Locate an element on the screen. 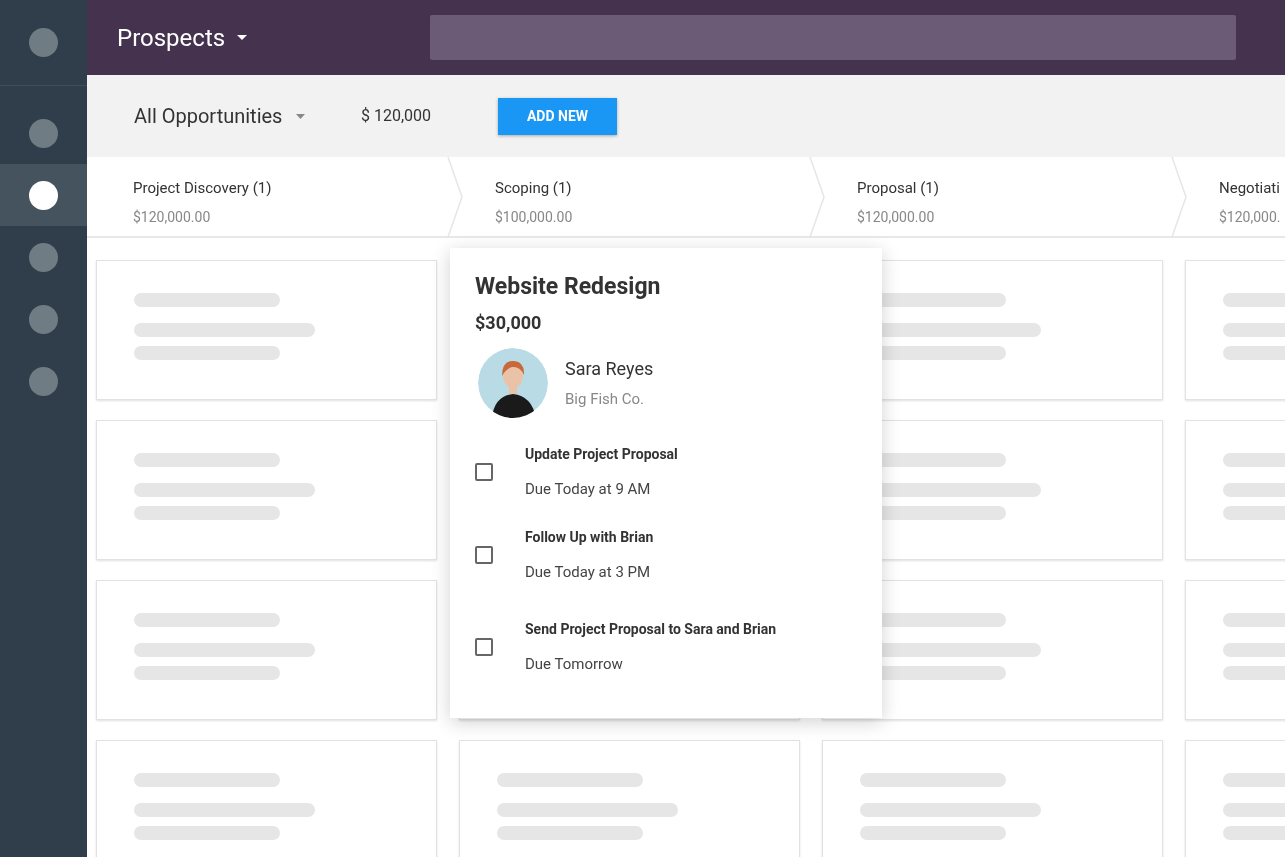  company-name: Big Fish Co. is located at coordinates (605, 400).